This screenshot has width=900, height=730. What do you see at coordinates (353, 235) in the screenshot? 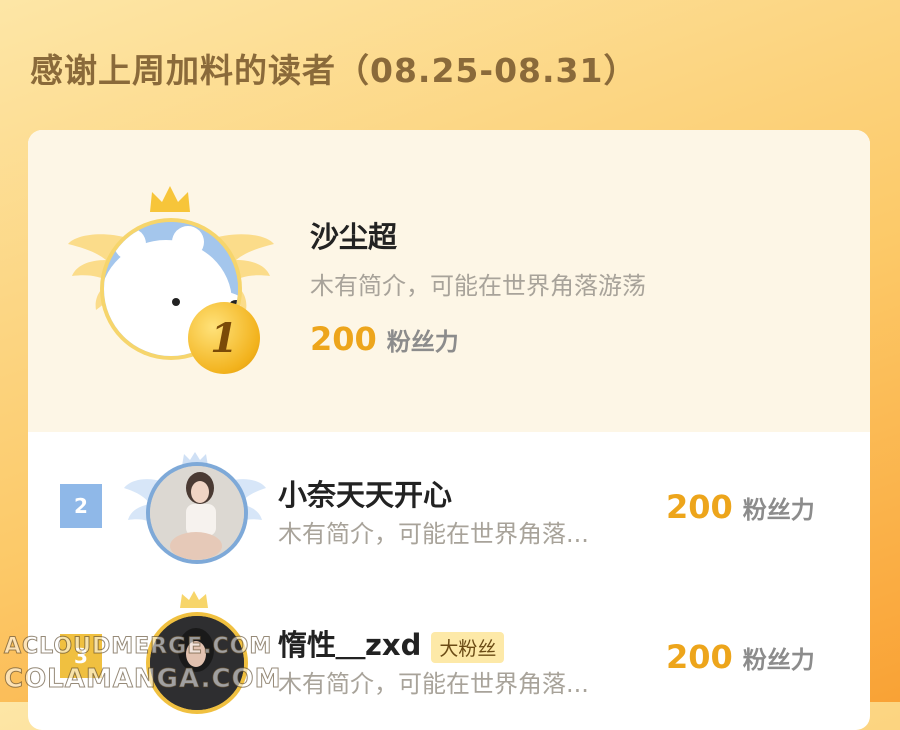
I see `reader-name: 沙尘超` at bounding box center [353, 235].